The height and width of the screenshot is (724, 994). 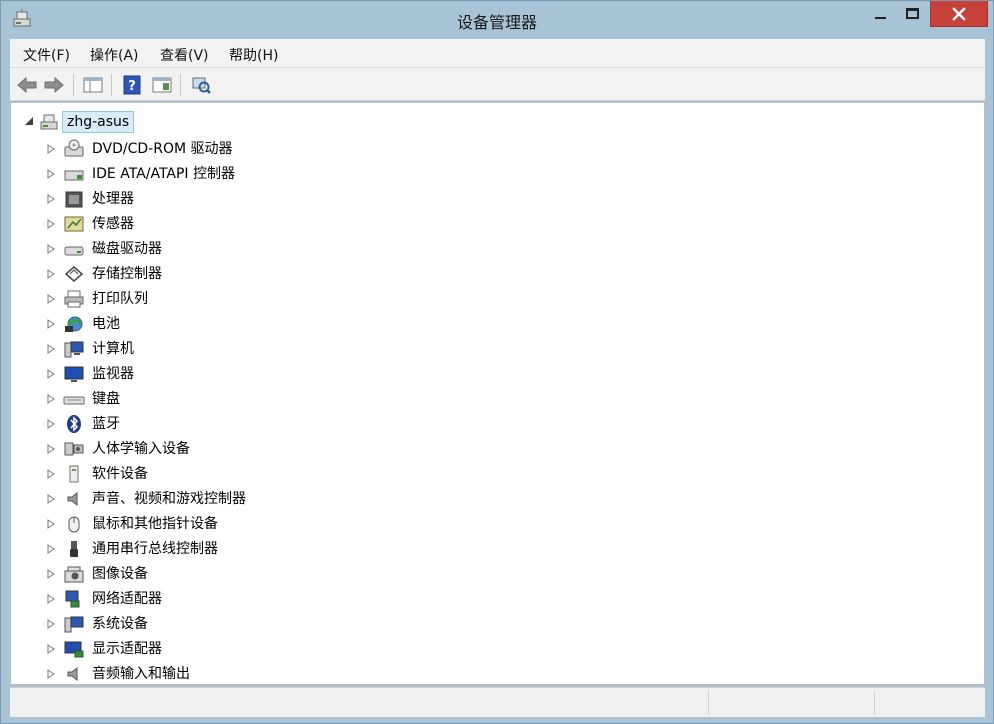 I want to click on storage-controller-icon, so click(x=74, y=274).